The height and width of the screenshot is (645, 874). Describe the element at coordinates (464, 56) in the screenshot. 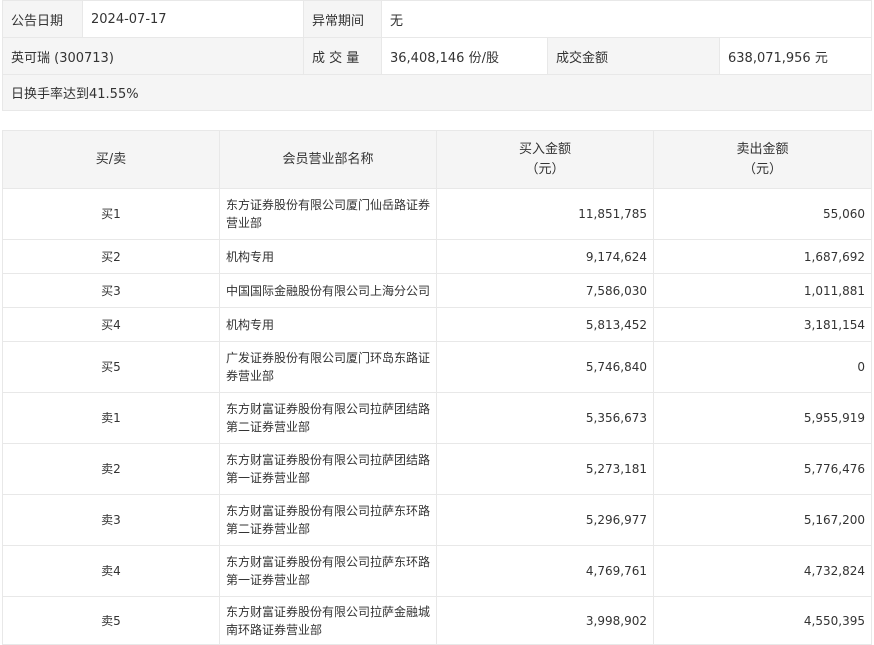

I see `volume-value: 36,408,146 份/股` at that location.